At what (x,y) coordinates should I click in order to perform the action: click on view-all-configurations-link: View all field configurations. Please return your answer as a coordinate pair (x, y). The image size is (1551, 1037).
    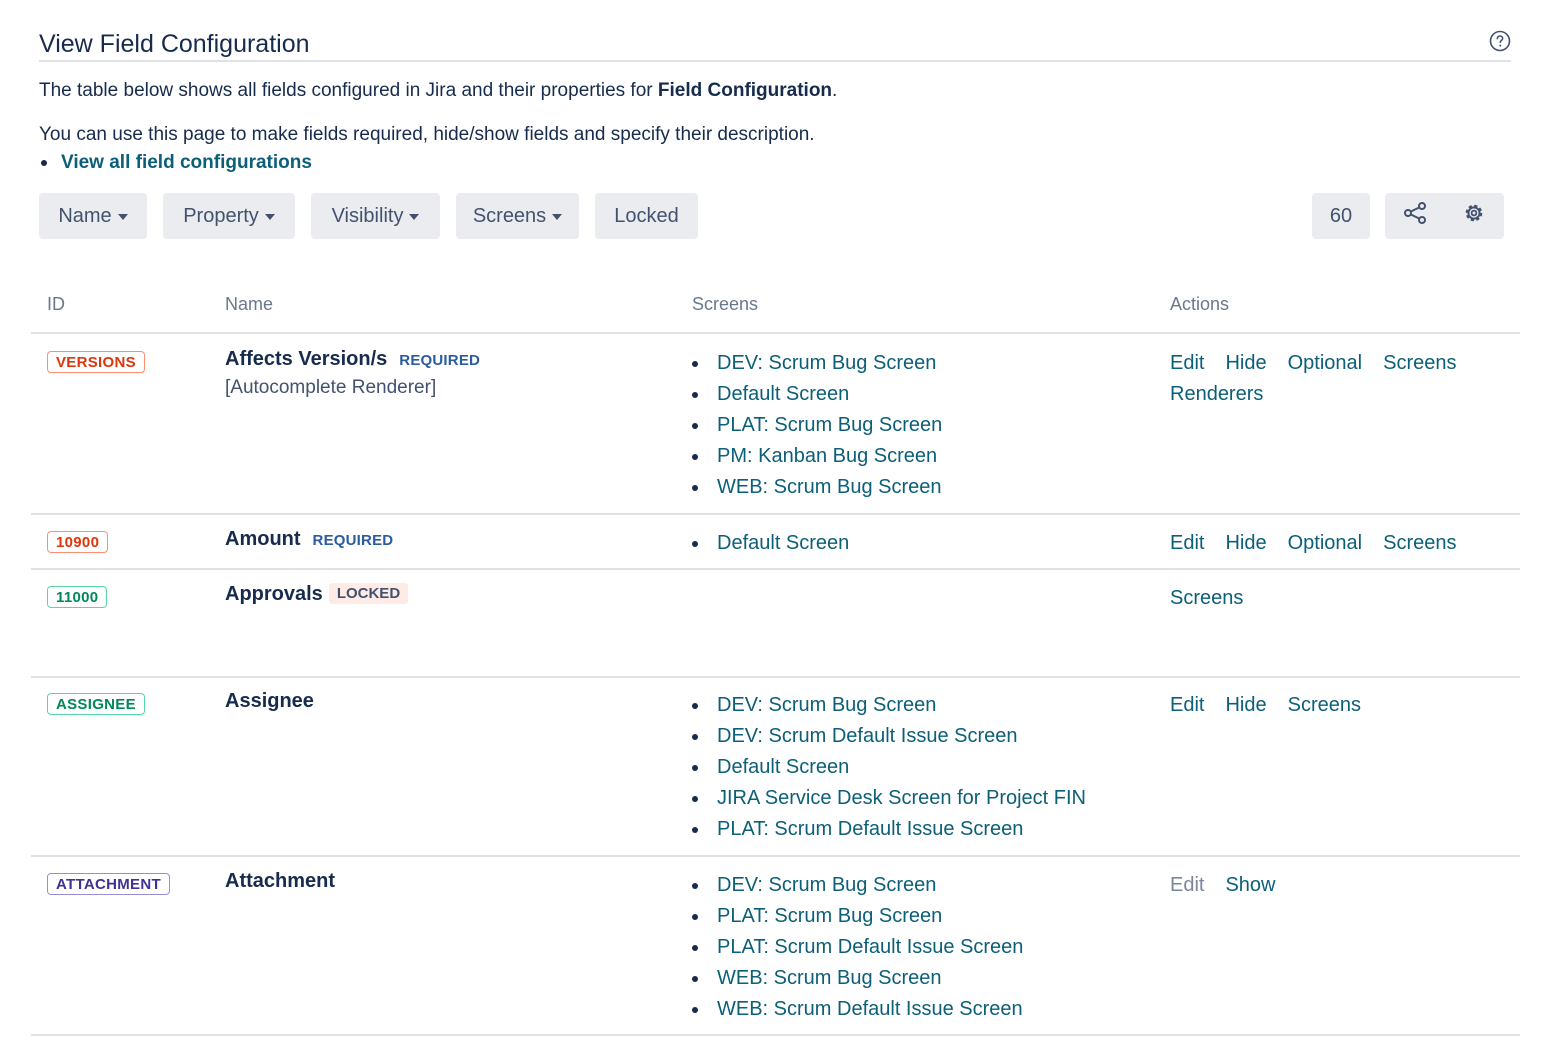
    Looking at the image, I should click on (186, 162).